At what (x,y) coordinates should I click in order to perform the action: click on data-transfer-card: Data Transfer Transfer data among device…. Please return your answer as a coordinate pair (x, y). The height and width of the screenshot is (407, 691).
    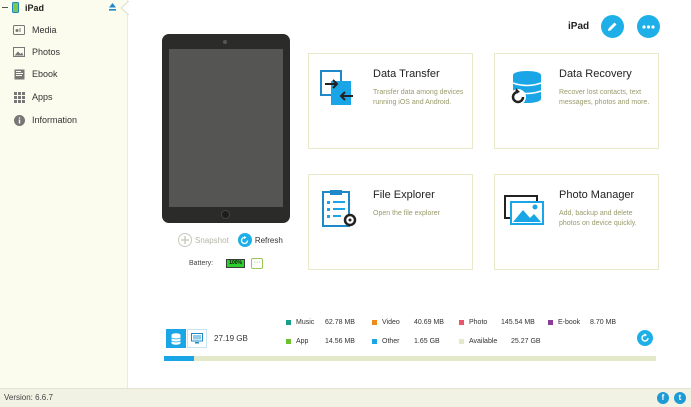
    Looking at the image, I should click on (390, 101).